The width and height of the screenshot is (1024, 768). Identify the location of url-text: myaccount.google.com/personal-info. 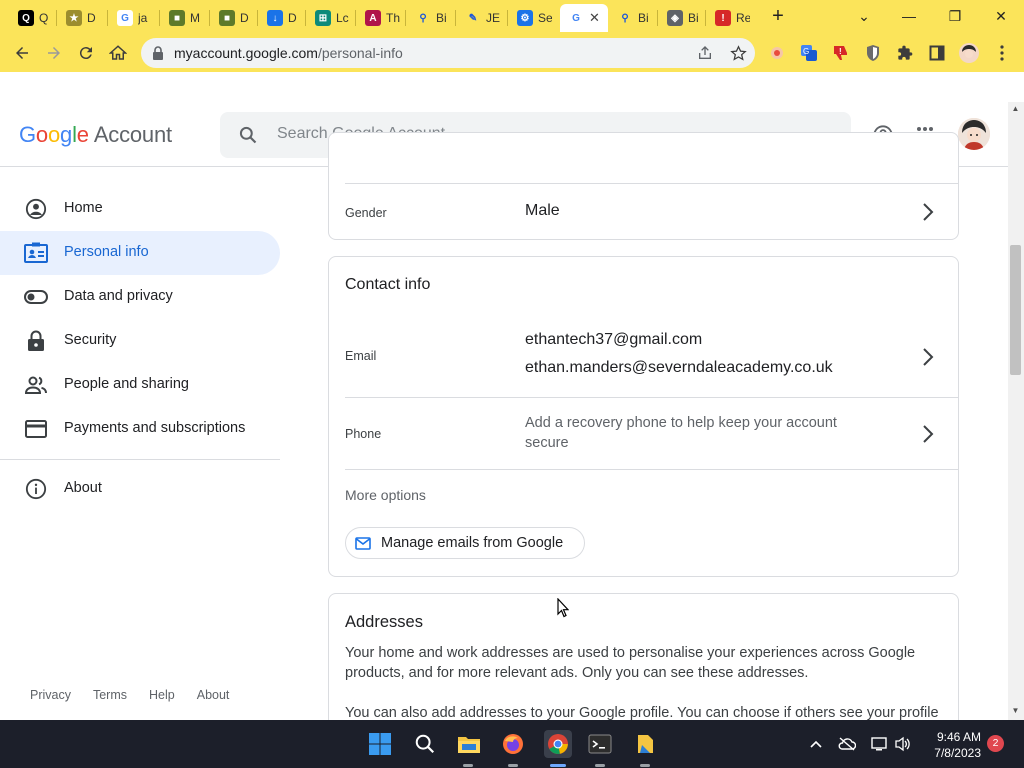
(288, 53).